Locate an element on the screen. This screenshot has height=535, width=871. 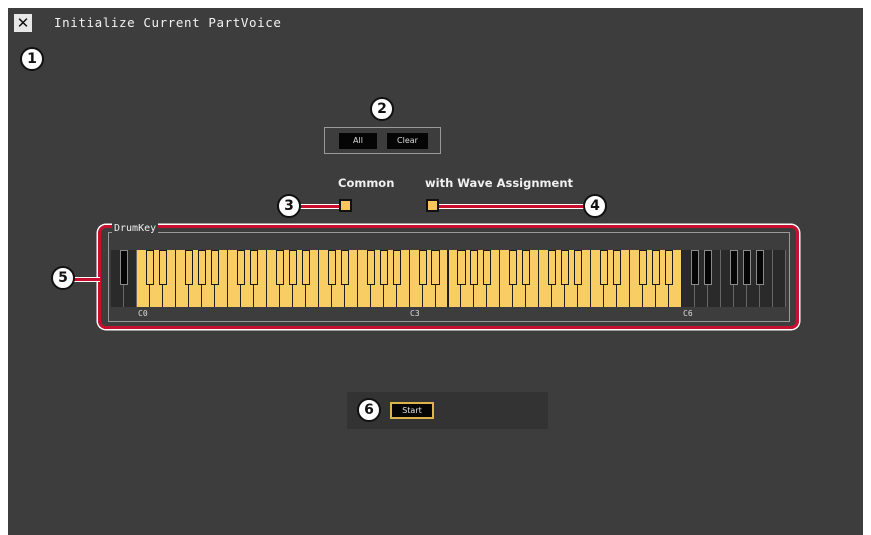
octave-label-c0: C0 is located at coordinates (143, 313).